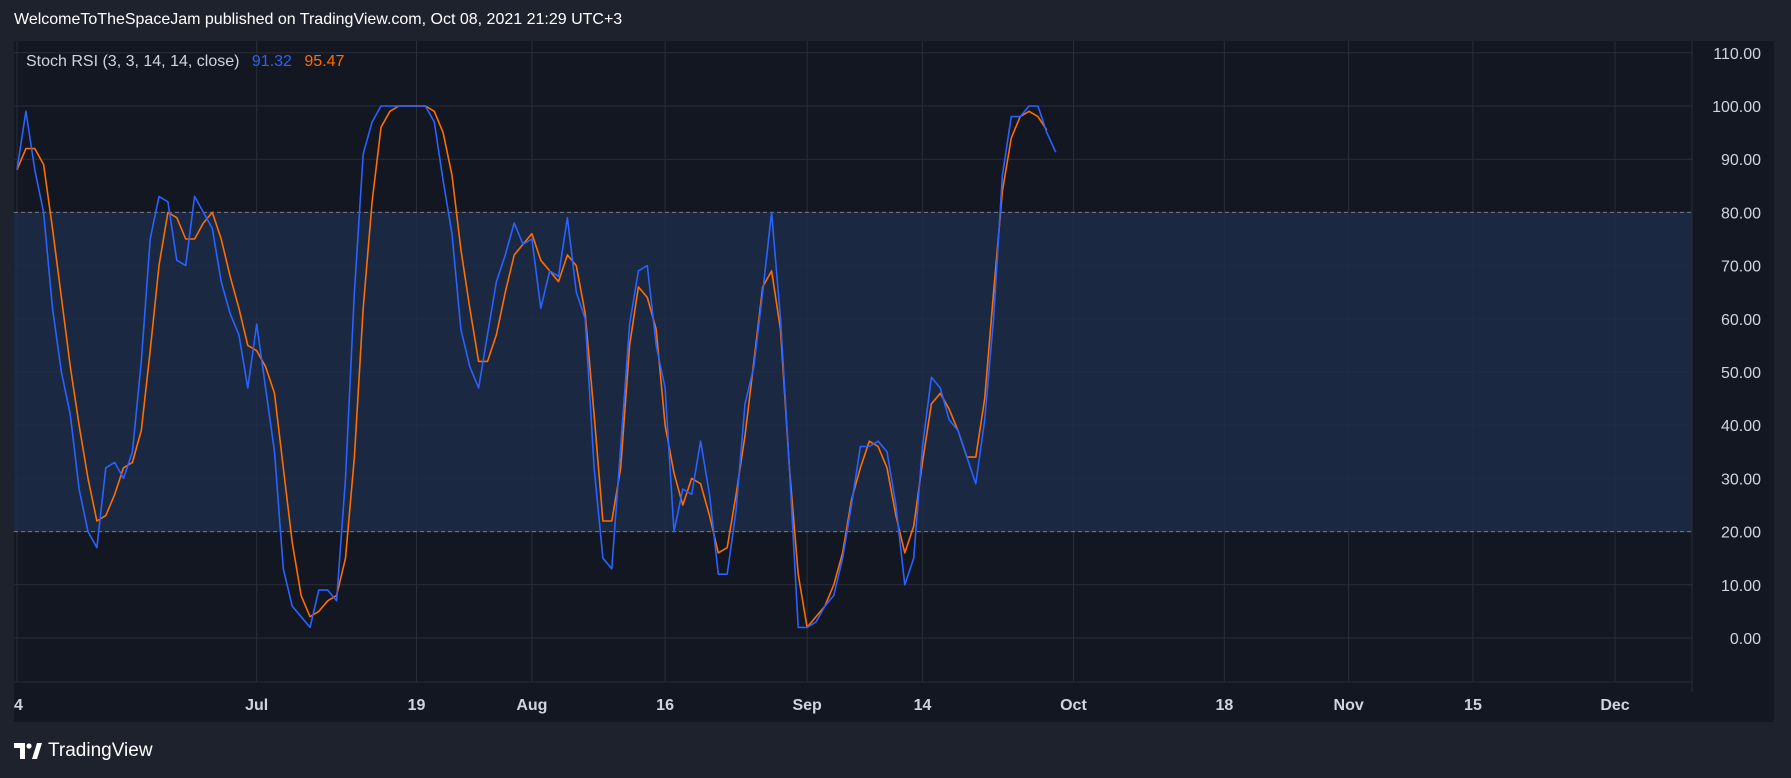 This screenshot has height=778, width=1791. What do you see at coordinates (271, 61) in the screenshot?
I see `k-value: 91.32` at bounding box center [271, 61].